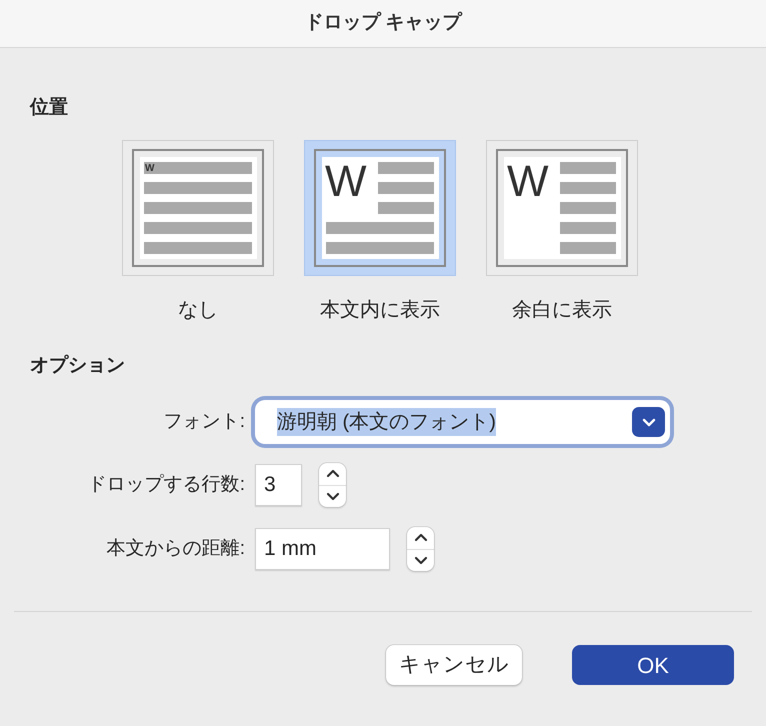 The height and width of the screenshot is (726, 766). Describe the element at coordinates (653, 665) in the screenshot. I see `ok-button: OK` at that location.